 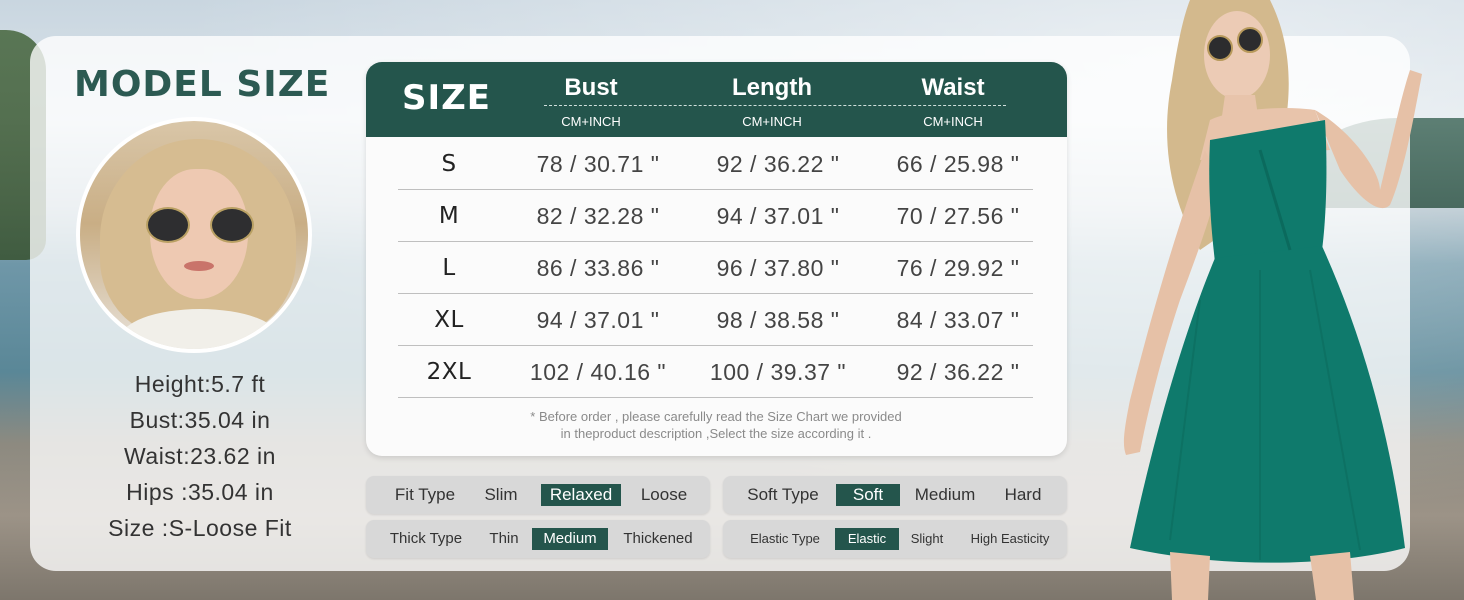 I want to click on bust-column-header: Bust CM+INCH, so click(x=591, y=101).